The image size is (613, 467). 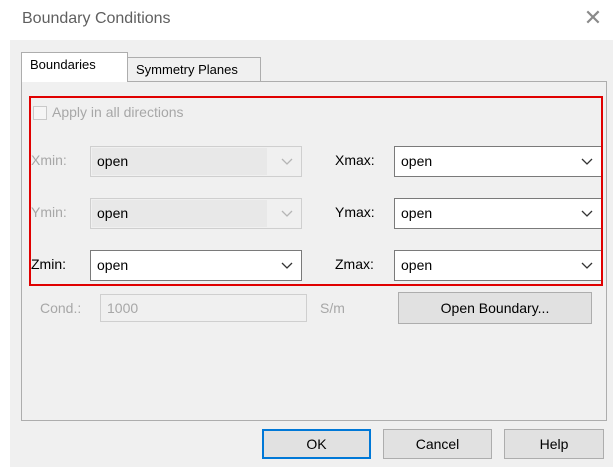 I want to click on cancel-button: Cancel, so click(x=437, y=444).